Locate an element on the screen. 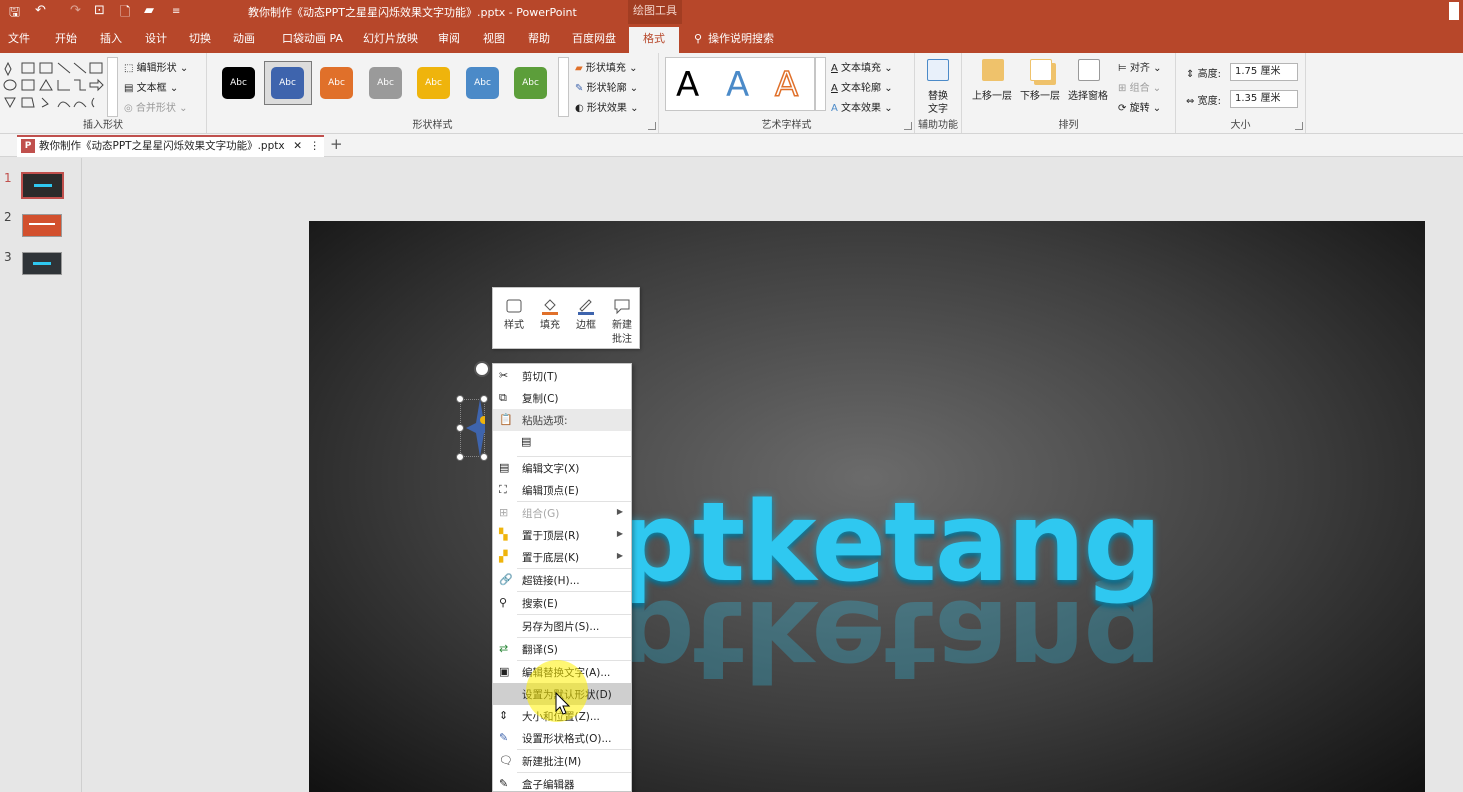  shapes-gallery is located at coordinates (54, 85).